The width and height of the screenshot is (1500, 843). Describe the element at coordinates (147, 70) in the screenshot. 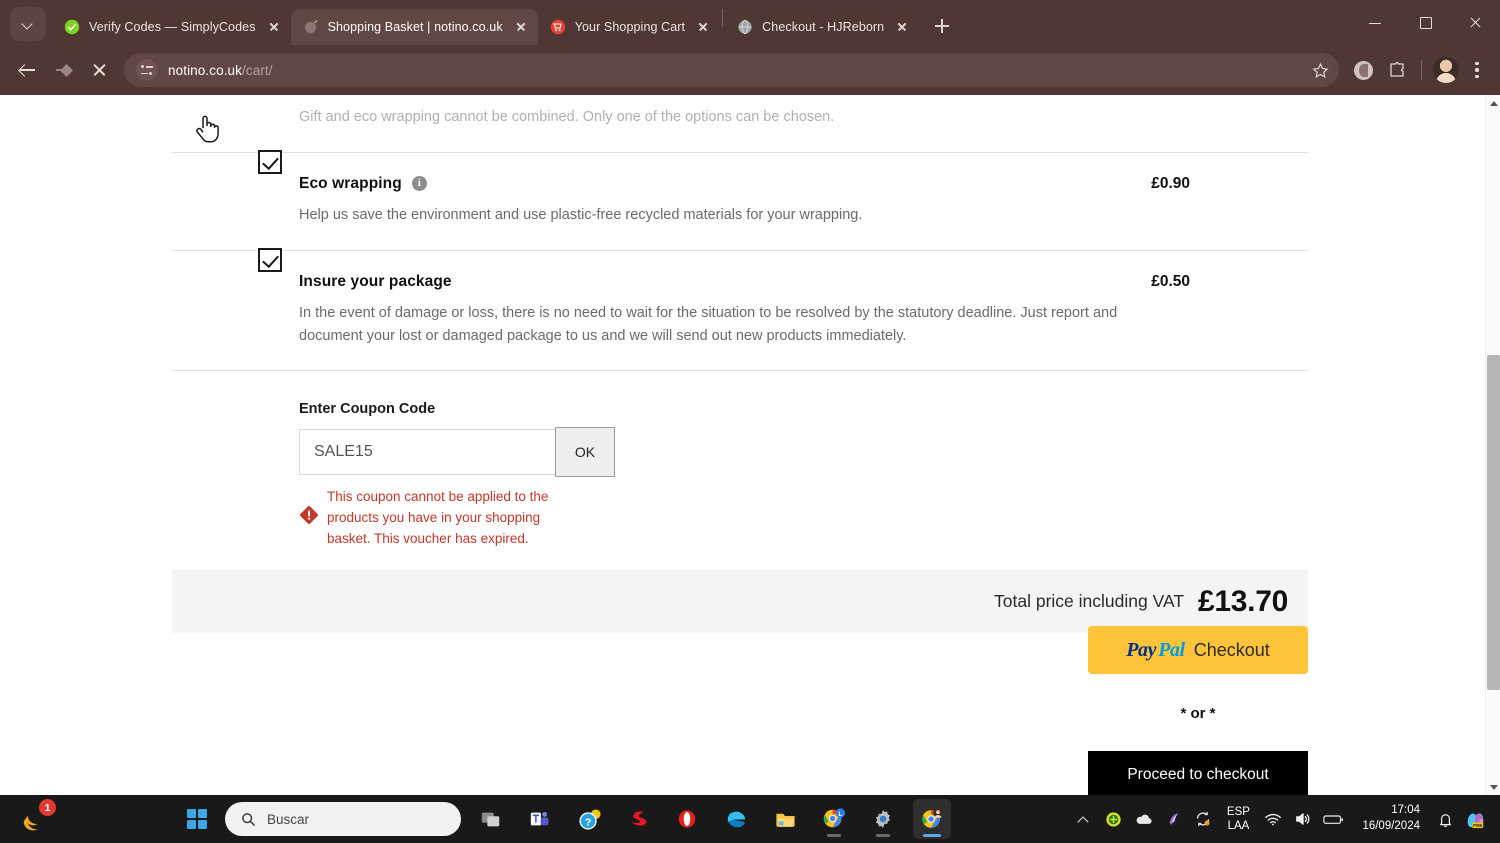

I see `site-settings-icon` at that location.